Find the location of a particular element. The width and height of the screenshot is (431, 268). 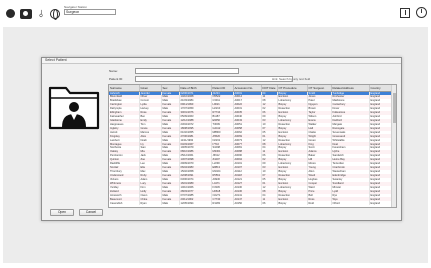

layout-icon is located at coordinates (405, 13).